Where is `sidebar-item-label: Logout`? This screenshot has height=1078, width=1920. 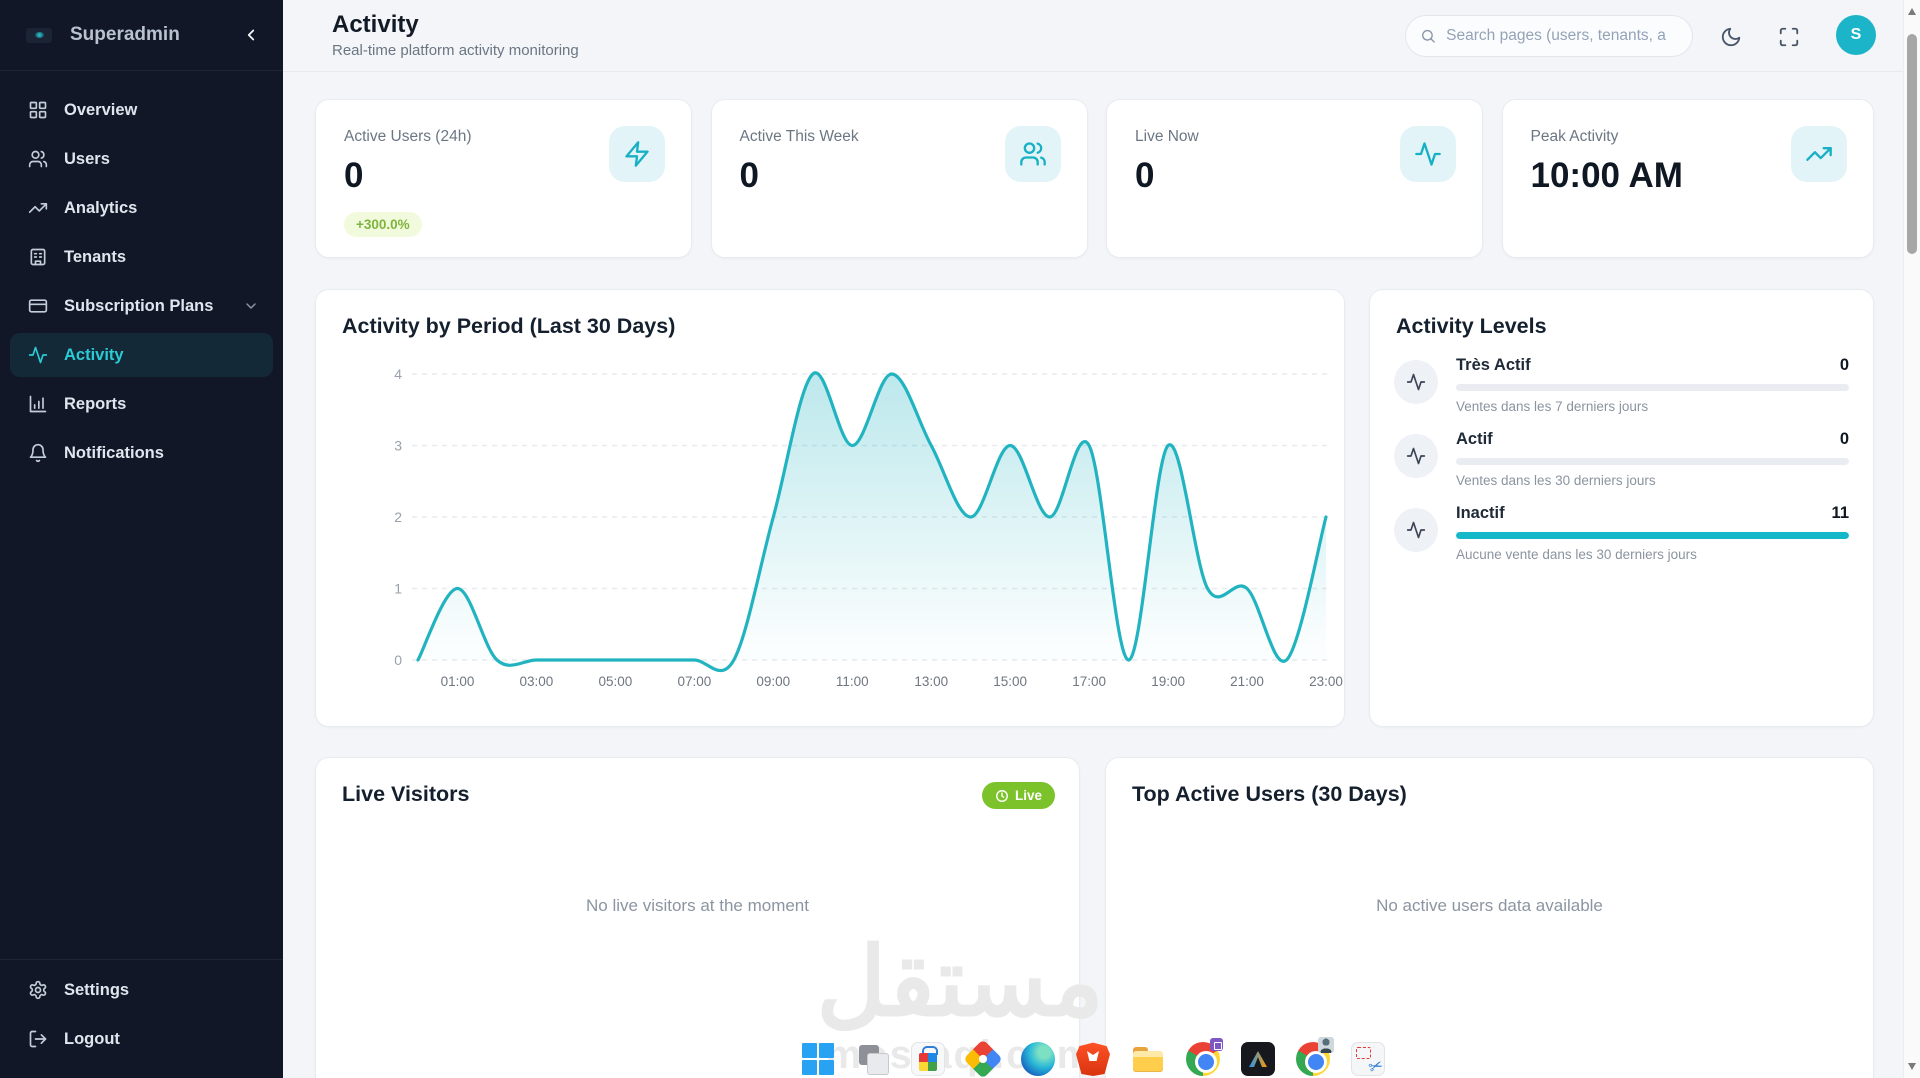
sidebar-item-label: Logout is located at coordinates (92, 1038).